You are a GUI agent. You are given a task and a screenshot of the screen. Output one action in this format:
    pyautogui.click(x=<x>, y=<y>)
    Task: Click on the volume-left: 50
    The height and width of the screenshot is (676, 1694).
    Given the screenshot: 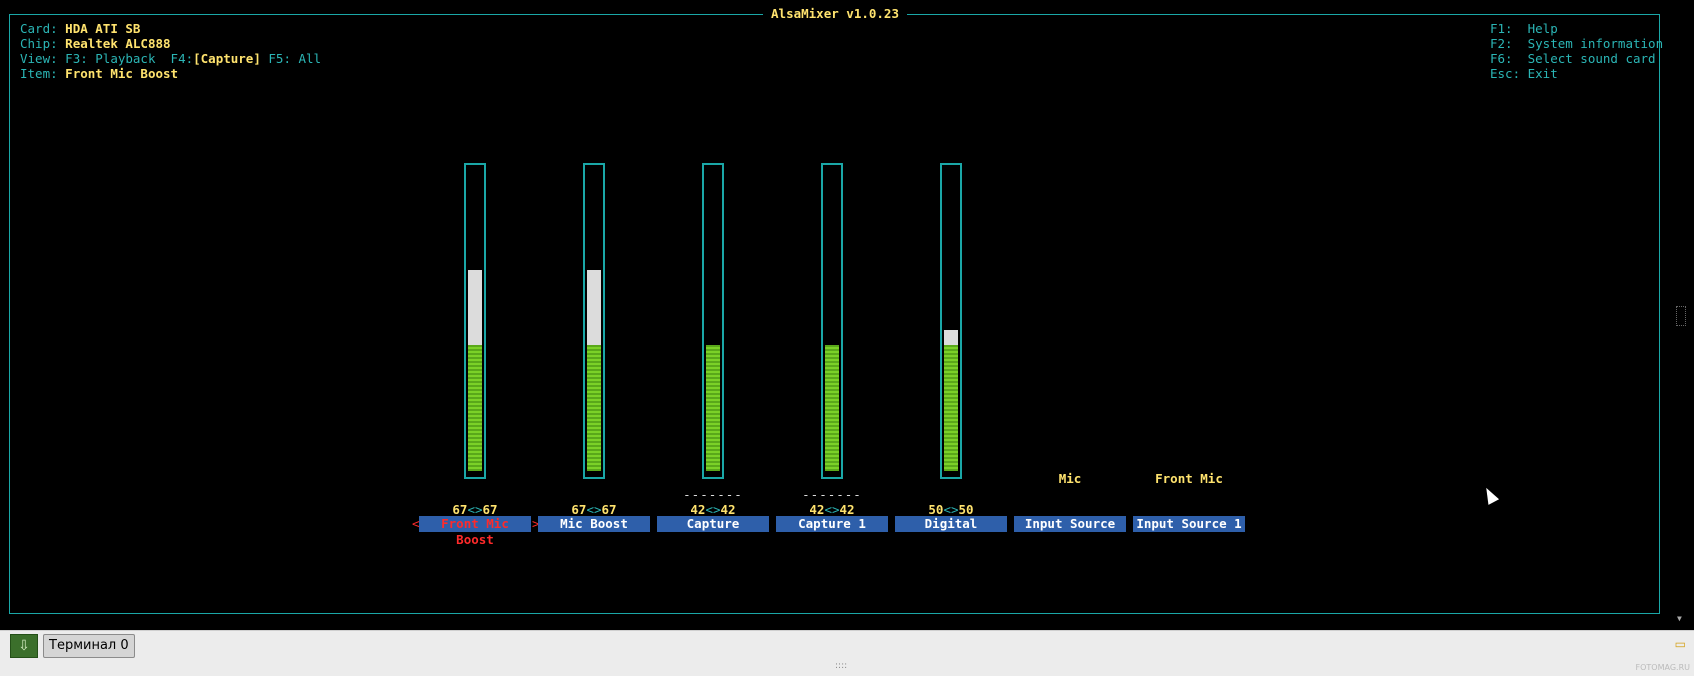 What is the action you would take?
    pyautogui.click(x=936, y=509)
    